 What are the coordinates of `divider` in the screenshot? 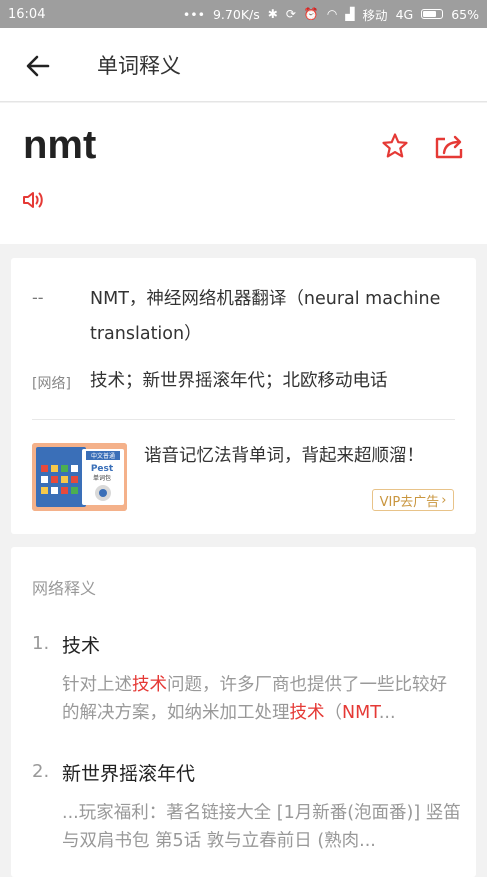 It's located at (243, 419).